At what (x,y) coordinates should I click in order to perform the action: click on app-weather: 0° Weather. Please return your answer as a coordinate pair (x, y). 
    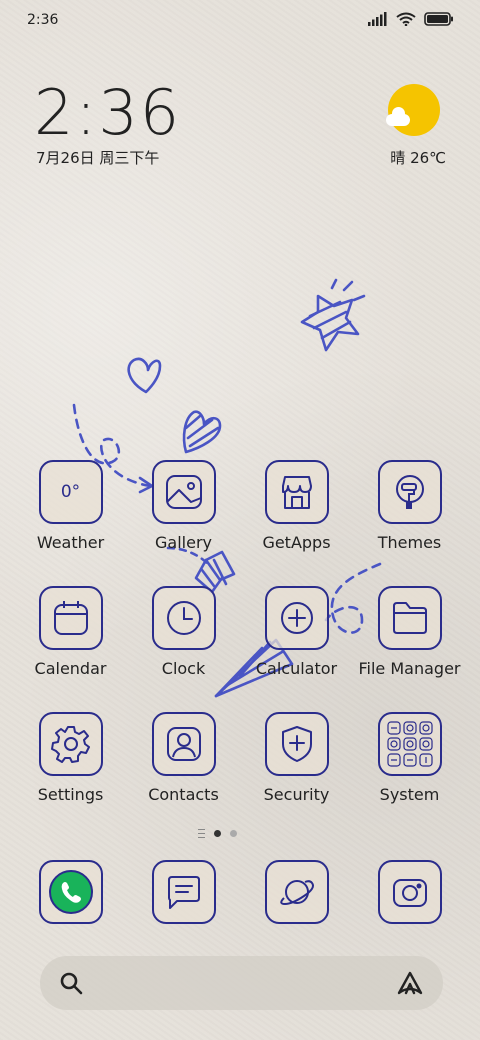
    Looking at the image, I should click on (70, 506).